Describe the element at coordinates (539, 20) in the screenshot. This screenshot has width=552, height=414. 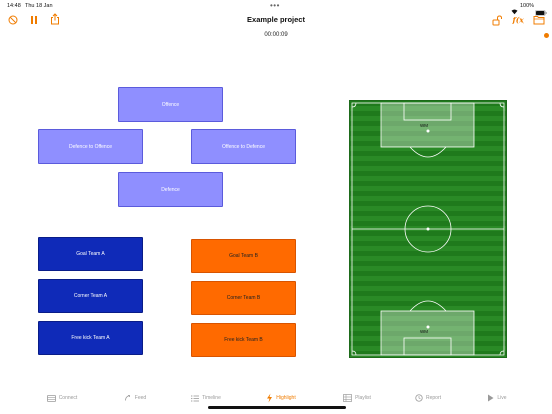
I see `folder-icon` at that location.